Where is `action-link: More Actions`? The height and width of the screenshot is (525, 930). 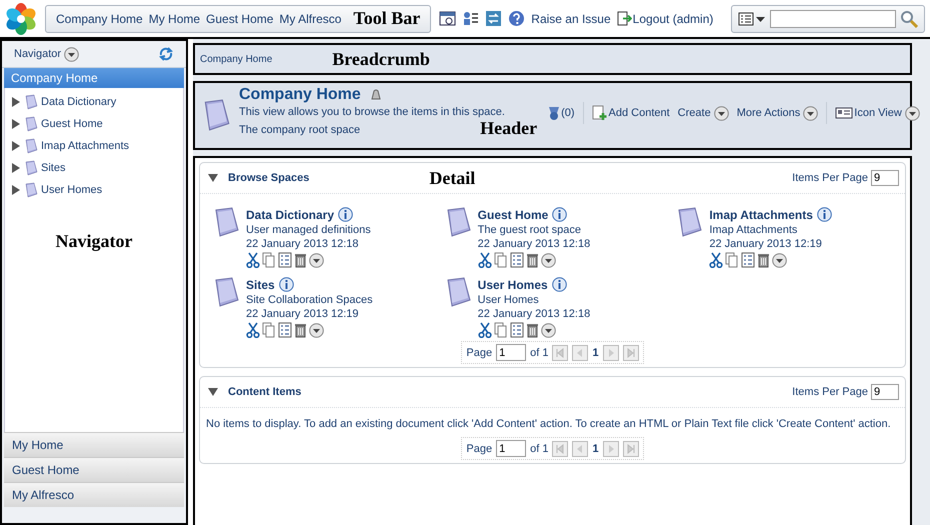 action-link: More Actions is located at coordinates (768, 113).